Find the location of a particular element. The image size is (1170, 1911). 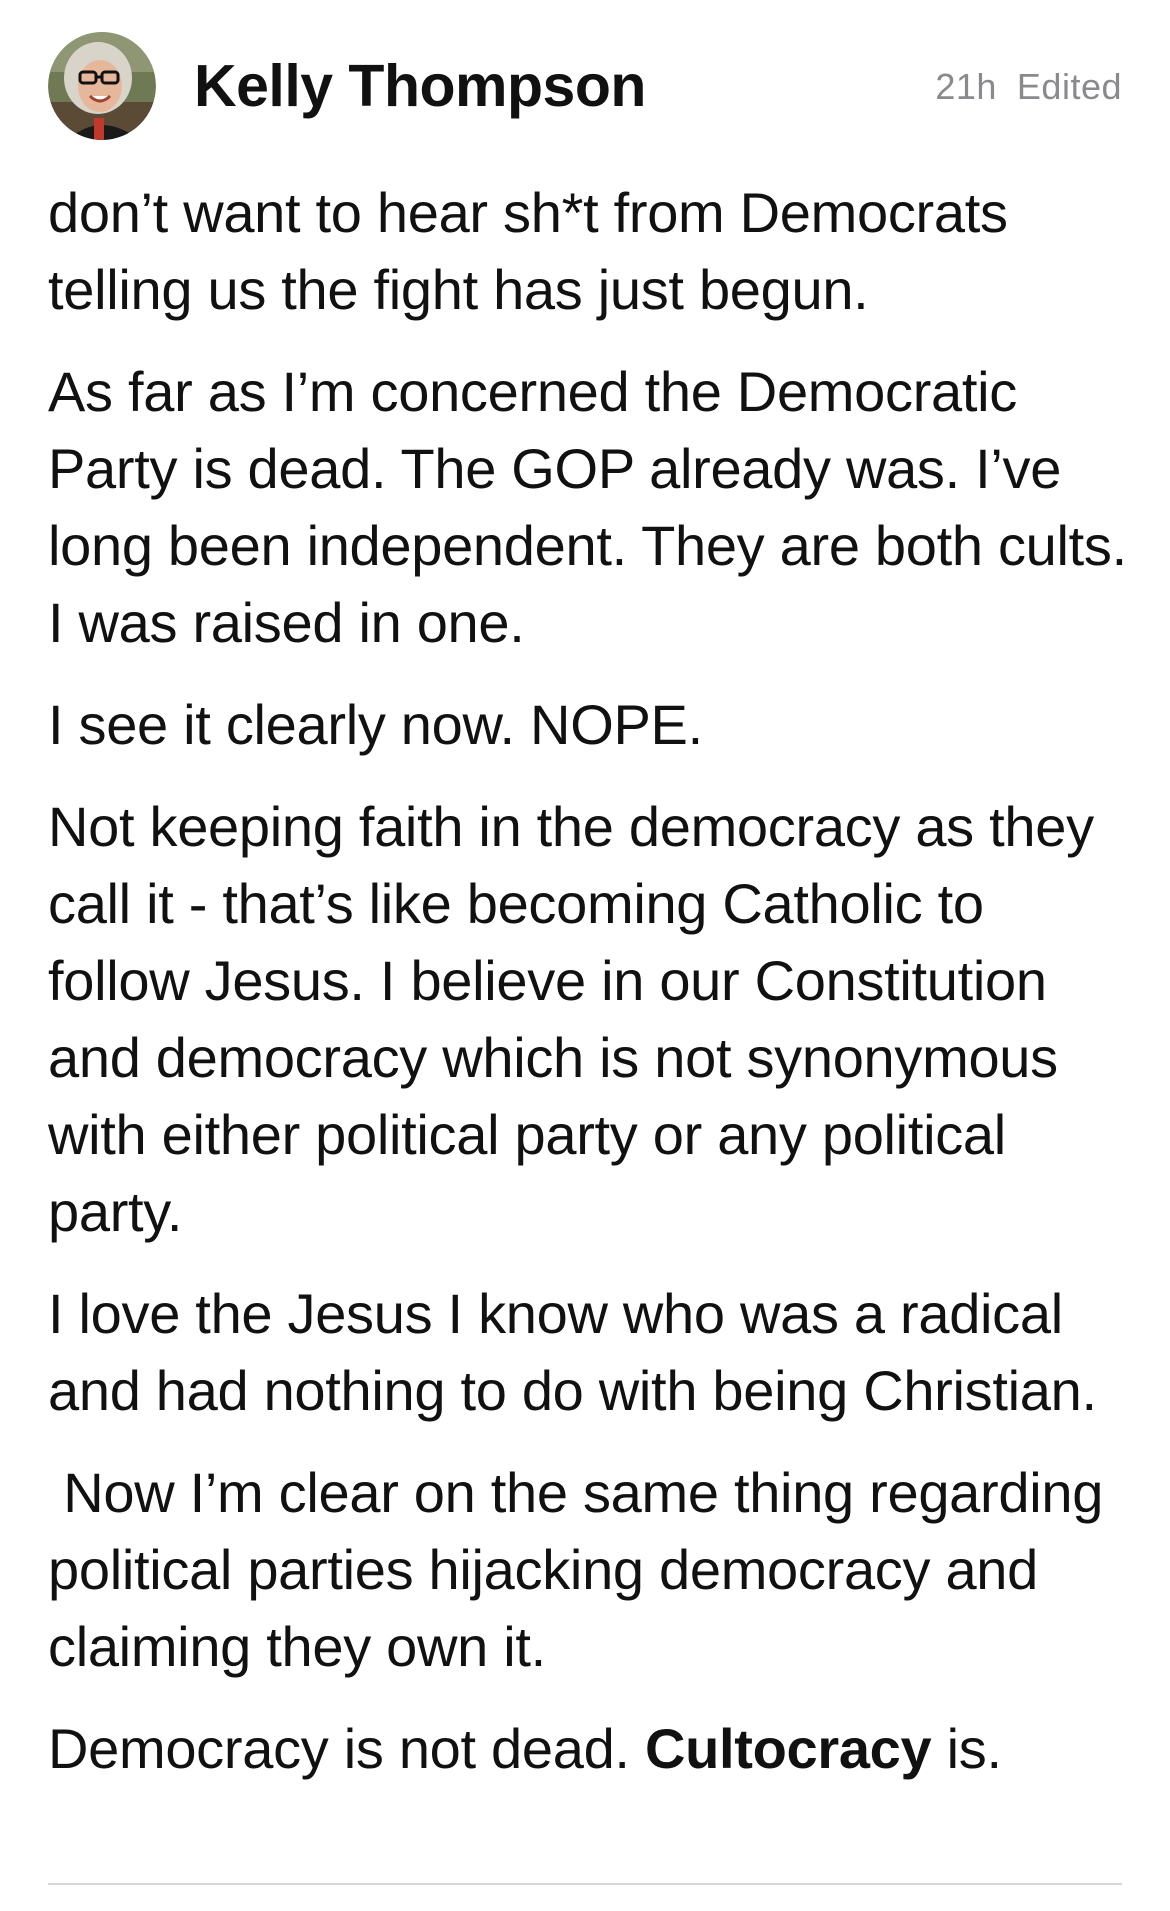

avatar-image is located at coordinates (102, 86).